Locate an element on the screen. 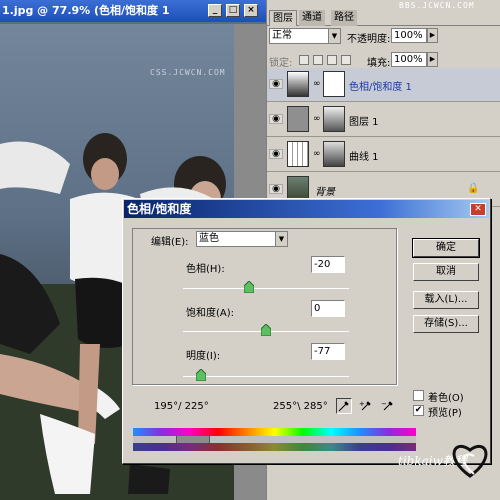 The image size is (500, 500). dialog-titlebar: 色相/饱和度 ✕ is located at coordinates (306, 209).